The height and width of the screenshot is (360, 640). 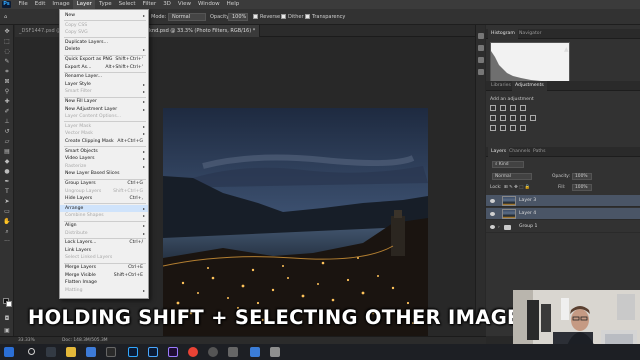 I want to click on gradient-tool-icon: ▤, so click(x=7, y=151).